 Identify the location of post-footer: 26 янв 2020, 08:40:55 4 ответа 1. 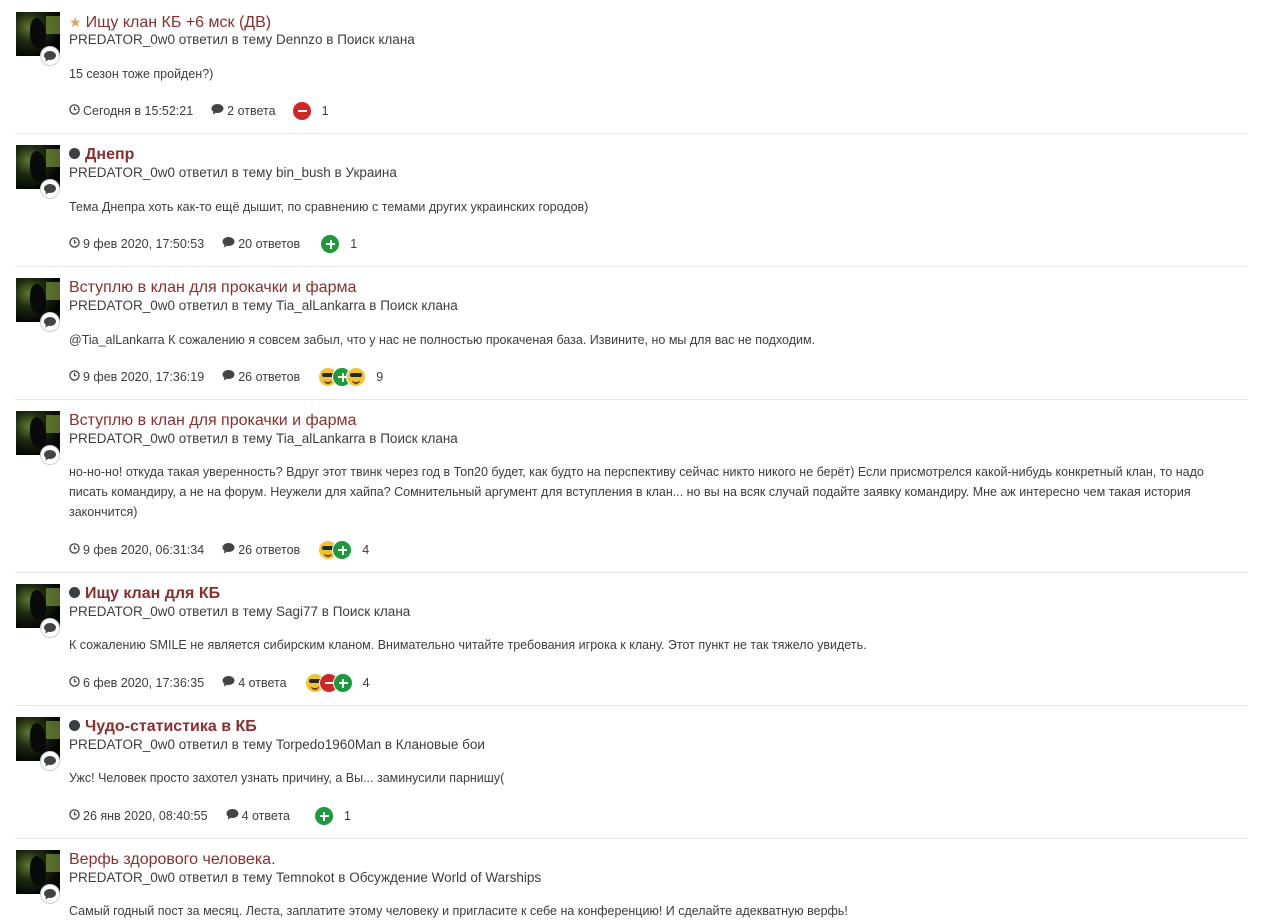
(210, 816).